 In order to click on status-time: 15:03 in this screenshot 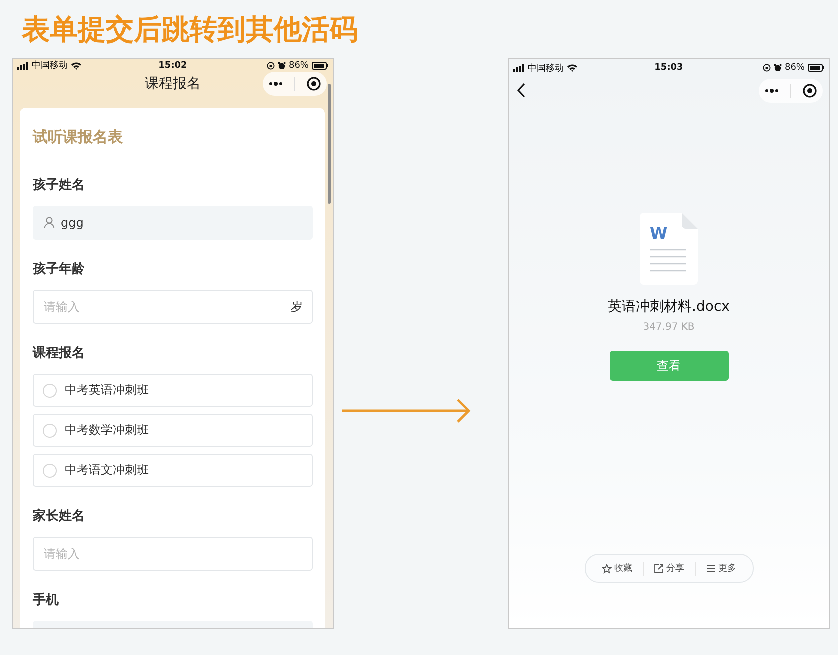, I will do `click(669, 68)`.